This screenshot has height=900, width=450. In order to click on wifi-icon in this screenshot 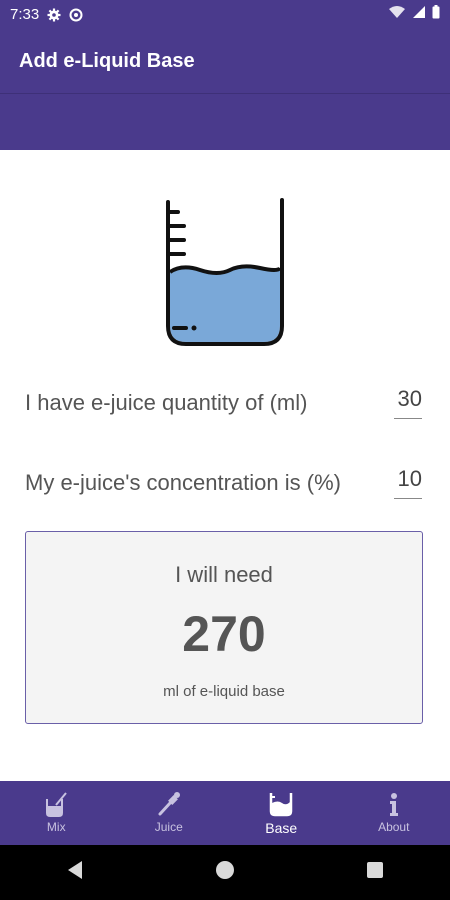, I will do `click(397, 14)`.